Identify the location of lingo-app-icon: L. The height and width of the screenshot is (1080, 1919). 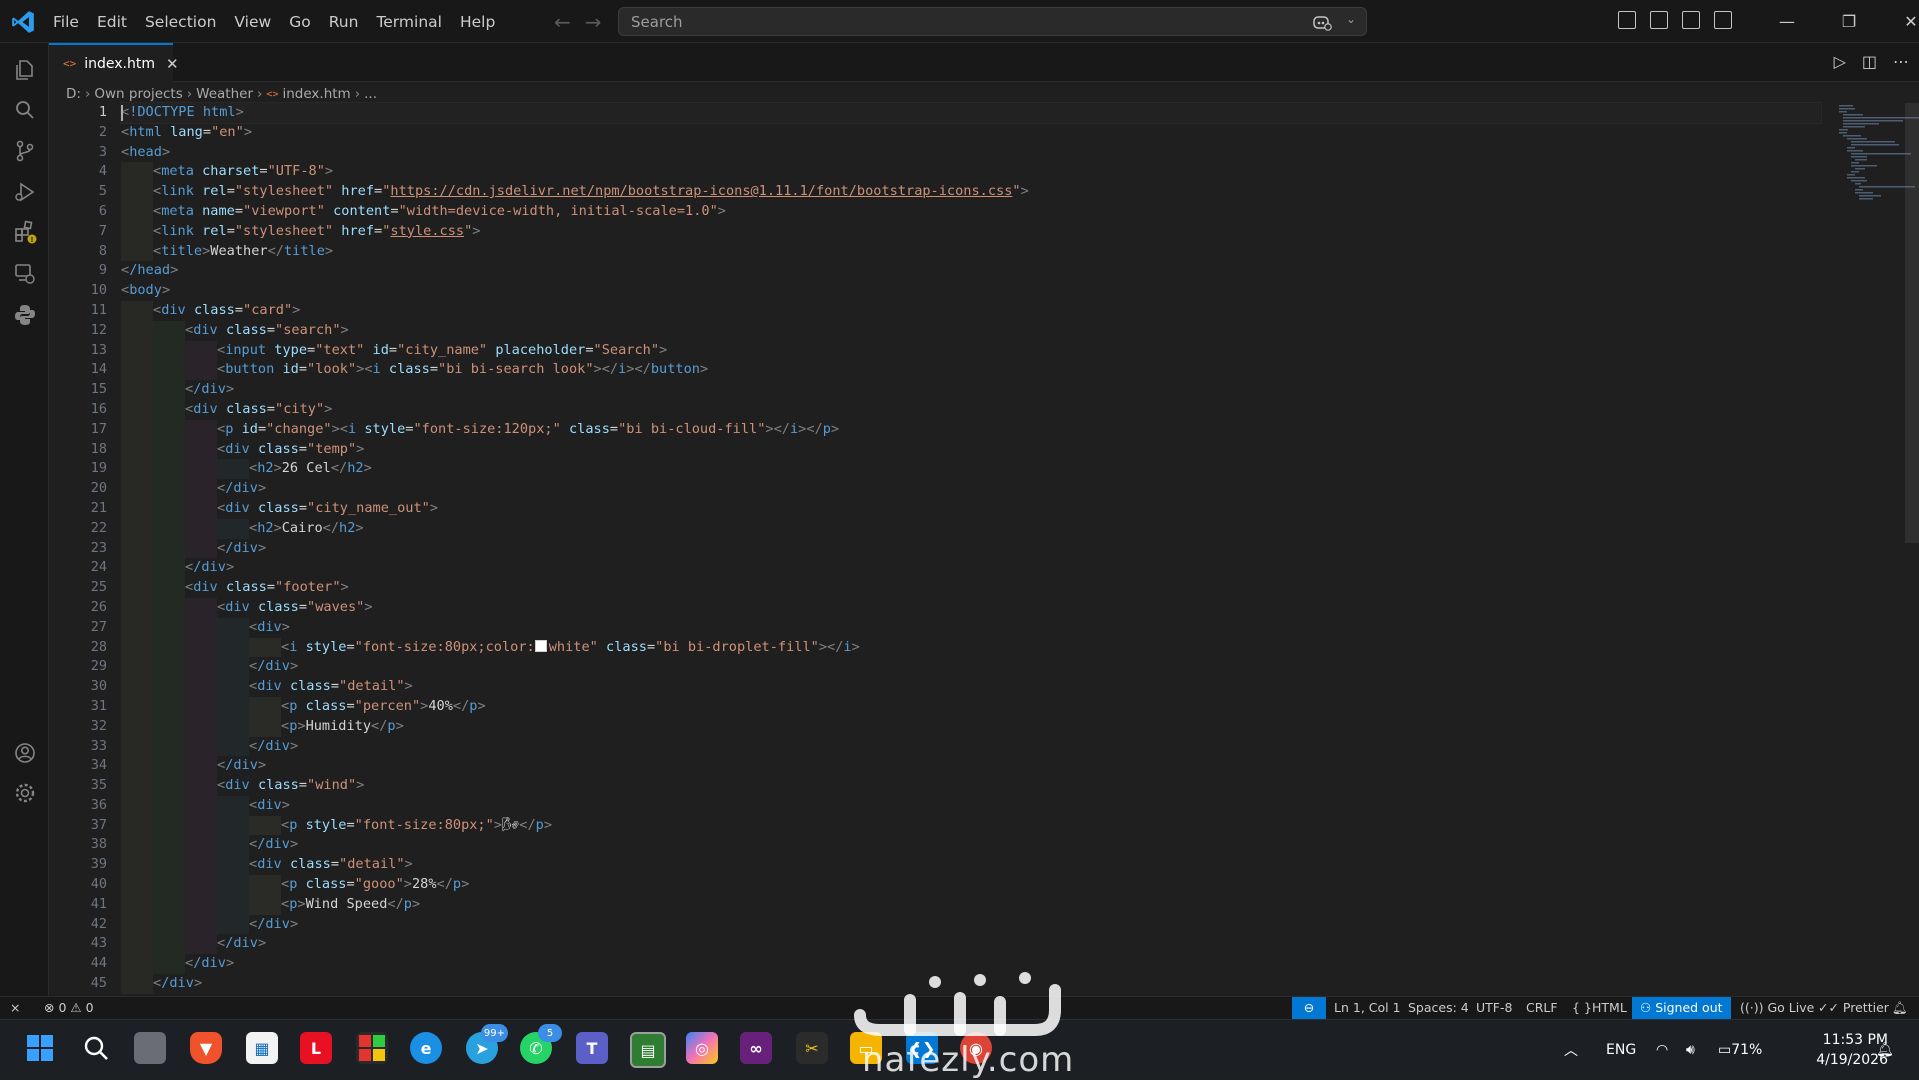
(316, 1048).